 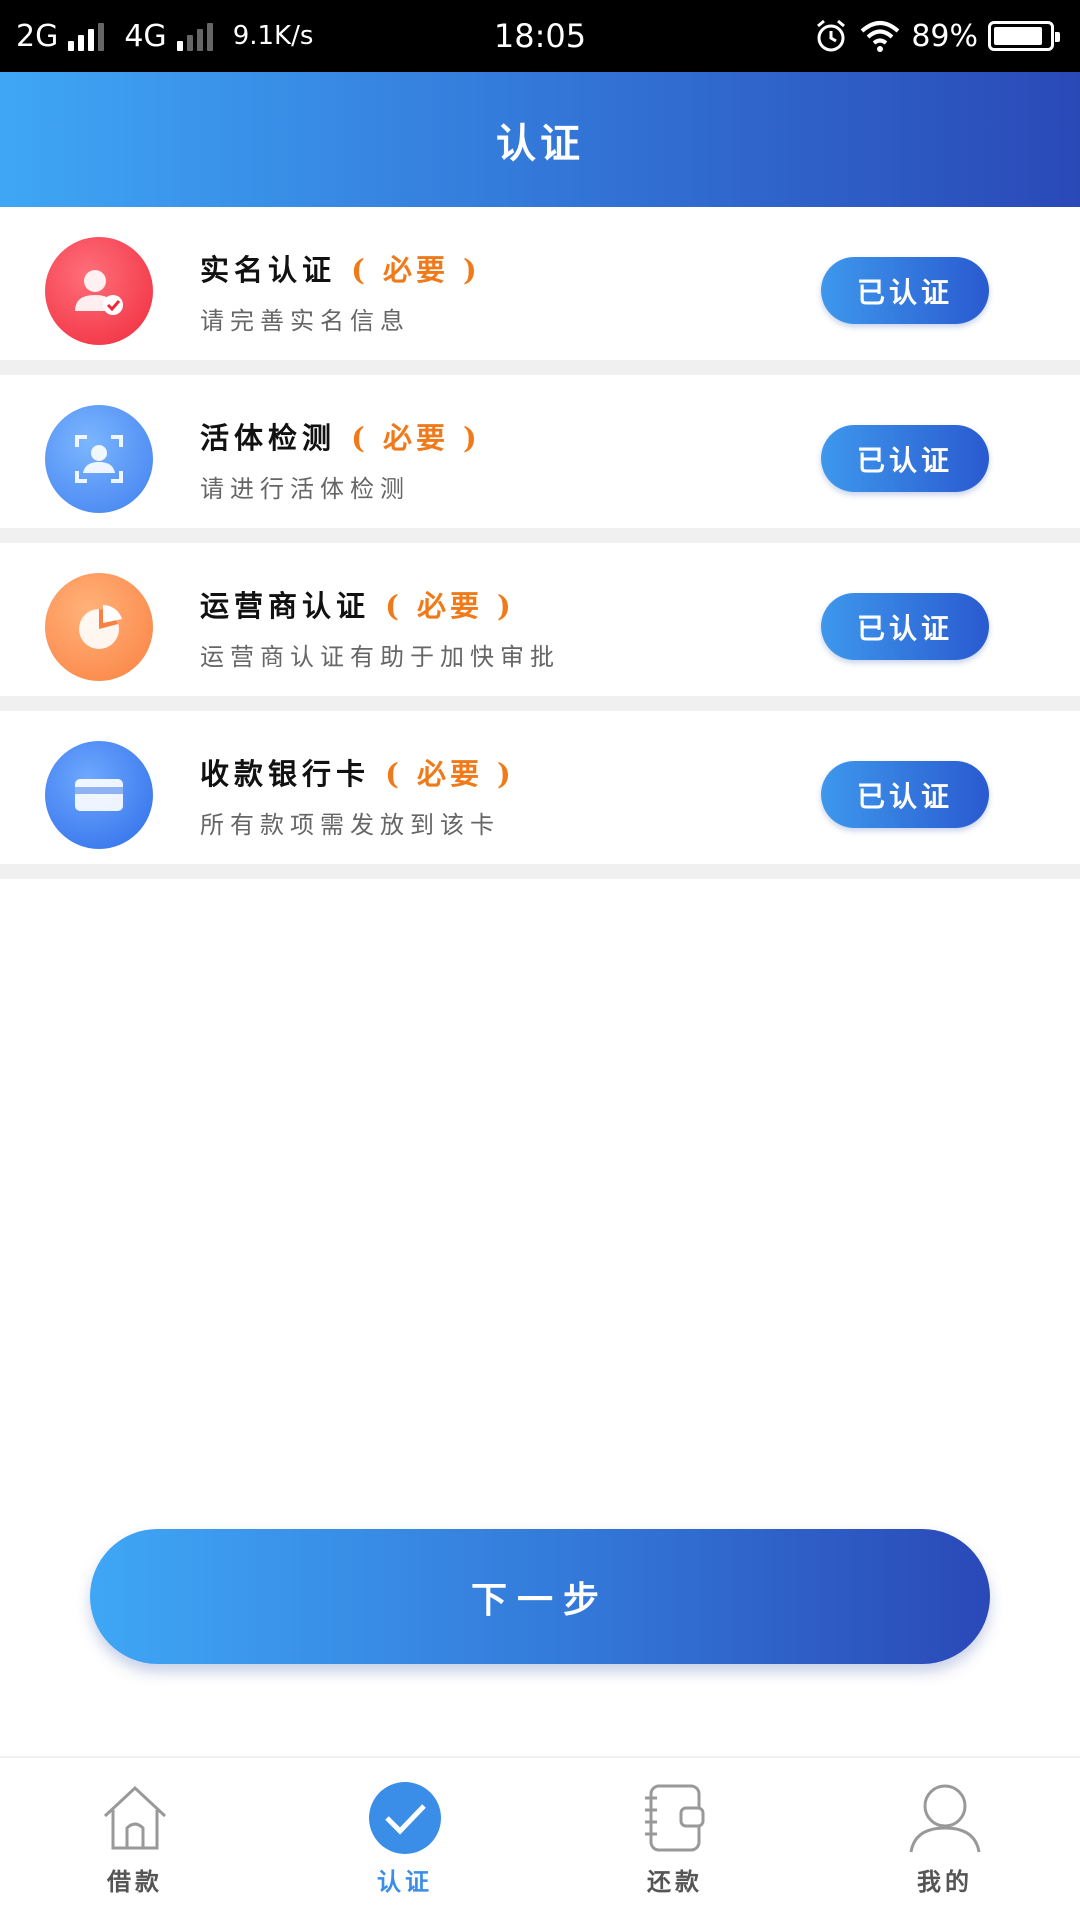 I want to click on network-speed: 9.1K/s, so click(x=273, y=36).